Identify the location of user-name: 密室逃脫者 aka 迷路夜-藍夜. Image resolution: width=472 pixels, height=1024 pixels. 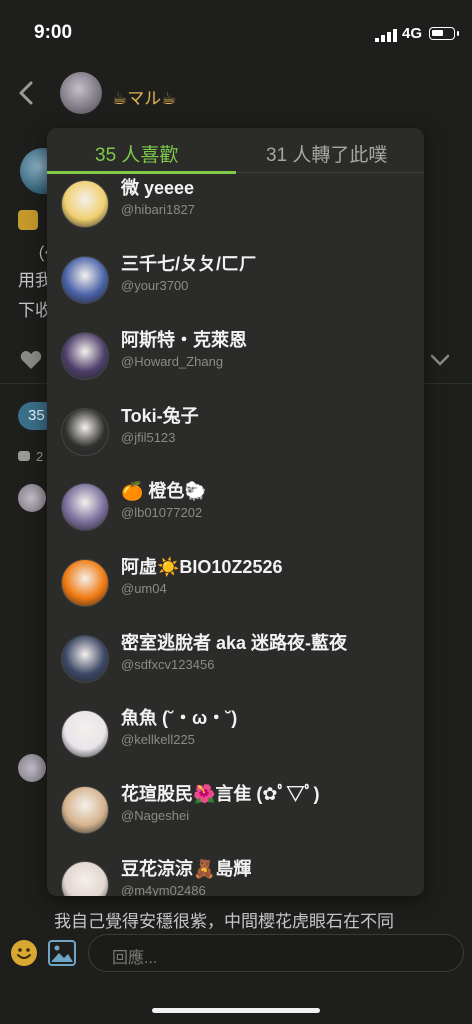
(234, 643).